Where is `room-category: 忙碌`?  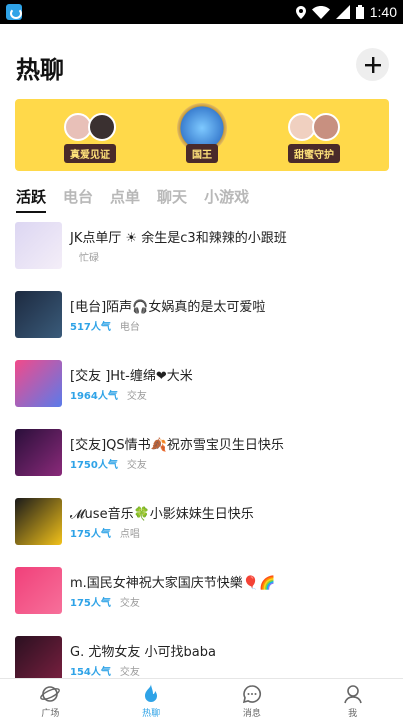
room-category: 忙碌 is located at coordinates (89, 258).